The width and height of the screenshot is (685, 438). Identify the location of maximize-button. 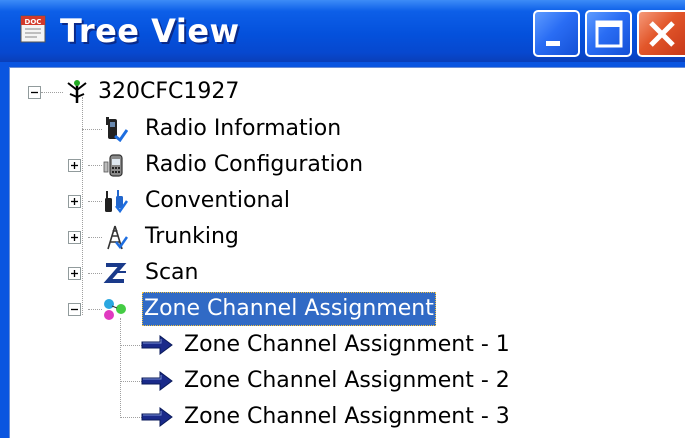
(608, 33).